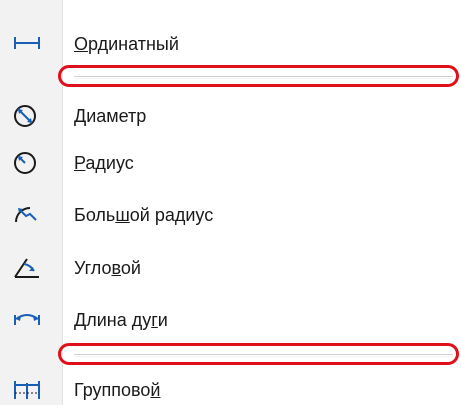 Image resolution: width=461 pixels, height=412 pixels. I want to click on group-dimension-icon, so click(27, 390).